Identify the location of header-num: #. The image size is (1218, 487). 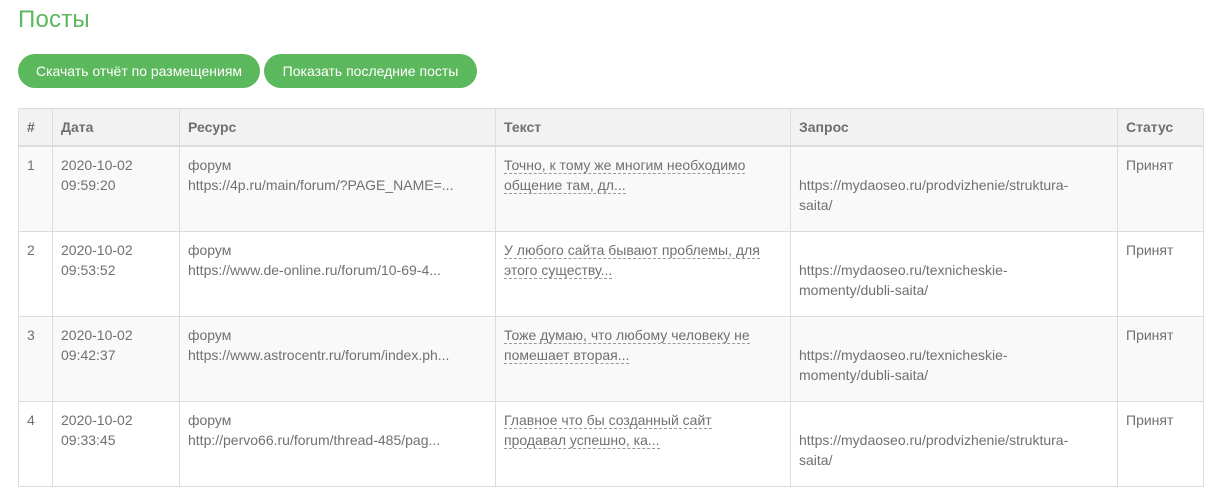
(35, 127).